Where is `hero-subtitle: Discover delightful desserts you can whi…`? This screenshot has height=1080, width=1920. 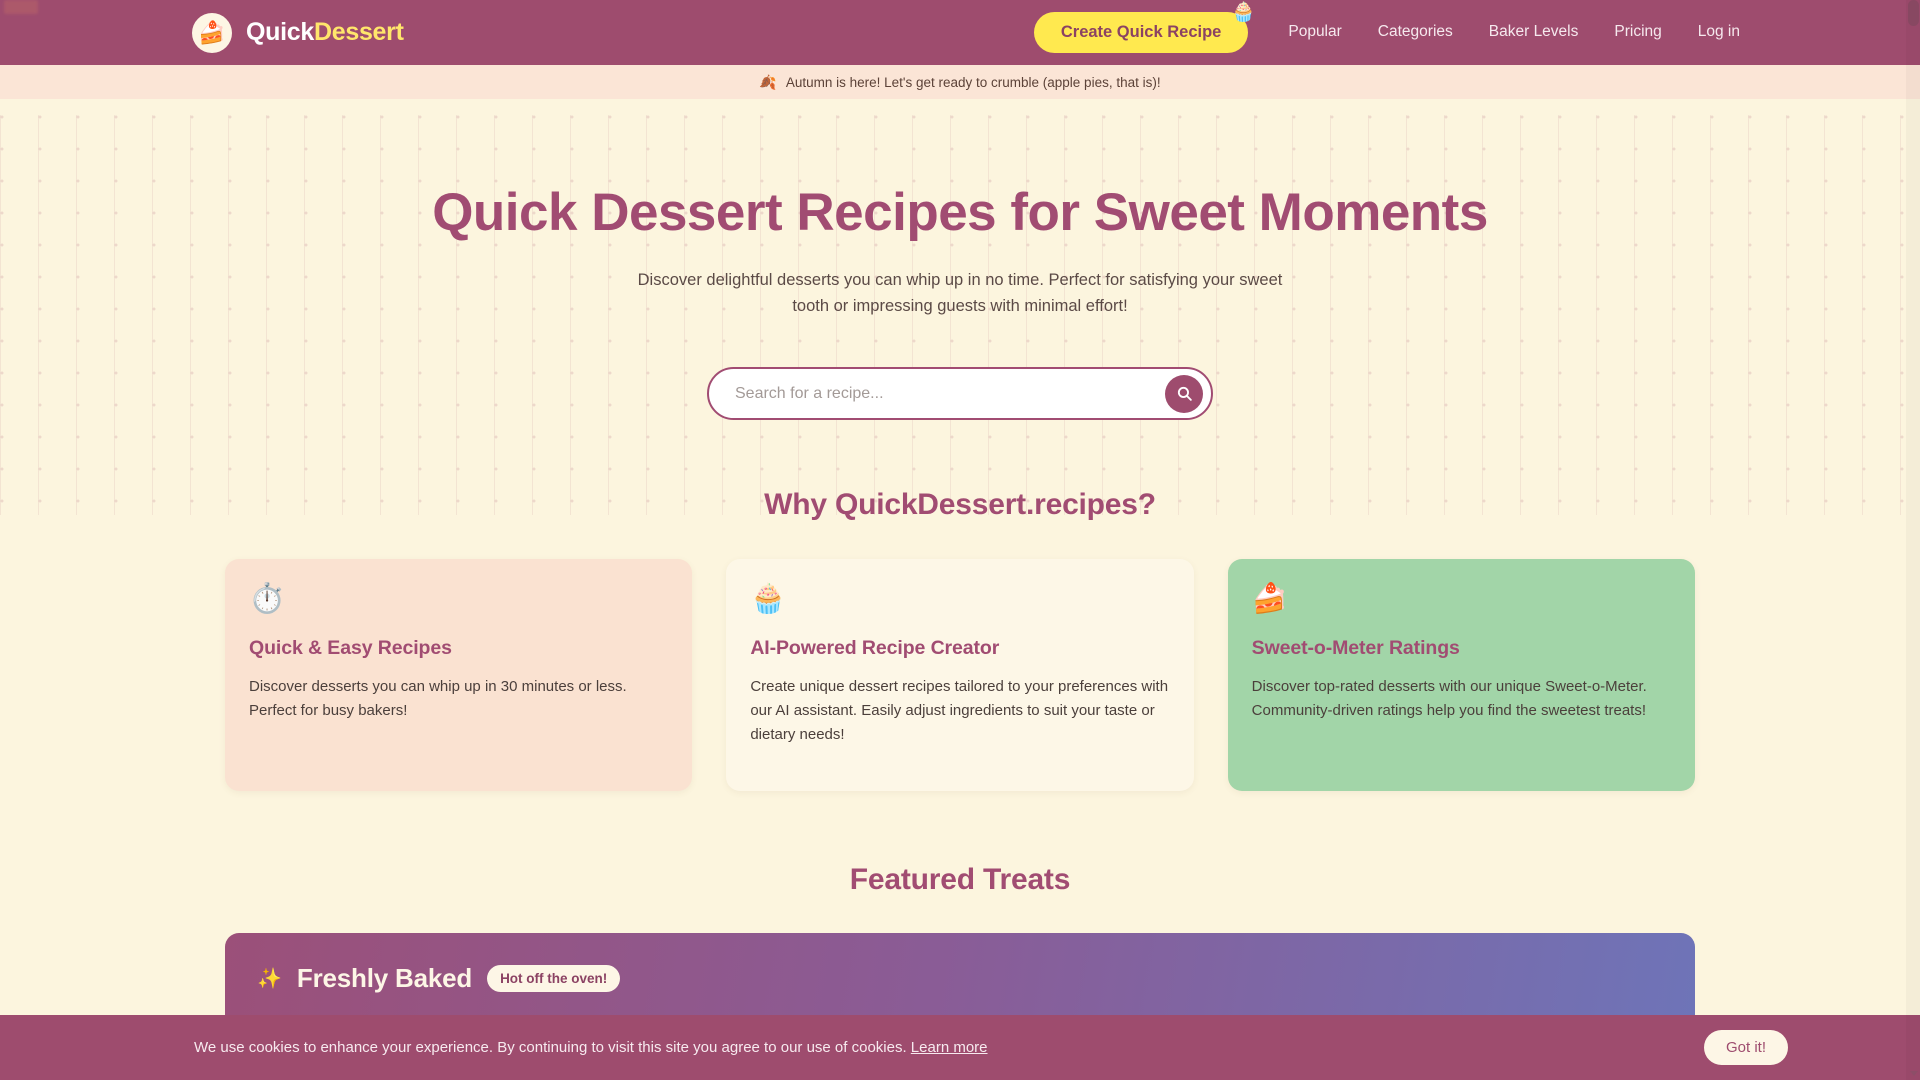 hero-subtitle: Discover delightful desserts you can whi… is located at coordinates (960, 293).